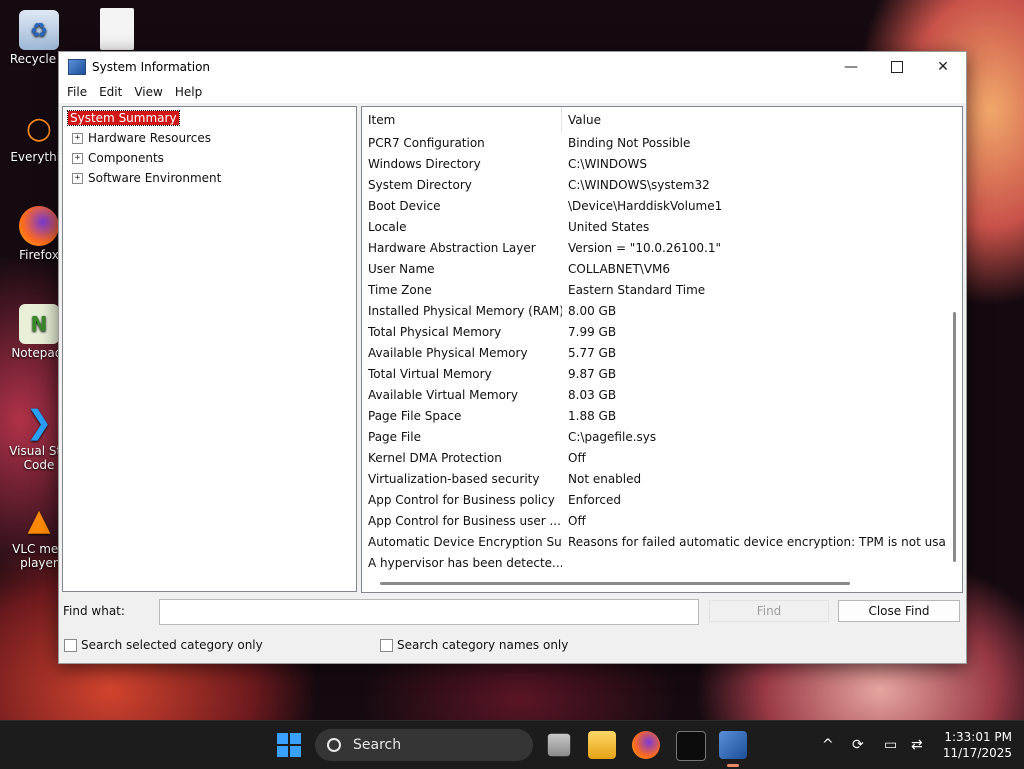 This screenshot has height=769, width=1024. Describe the element at coordinates (592, 374) in the screenshot. I see `row-value: 9.87 GB` at that location.